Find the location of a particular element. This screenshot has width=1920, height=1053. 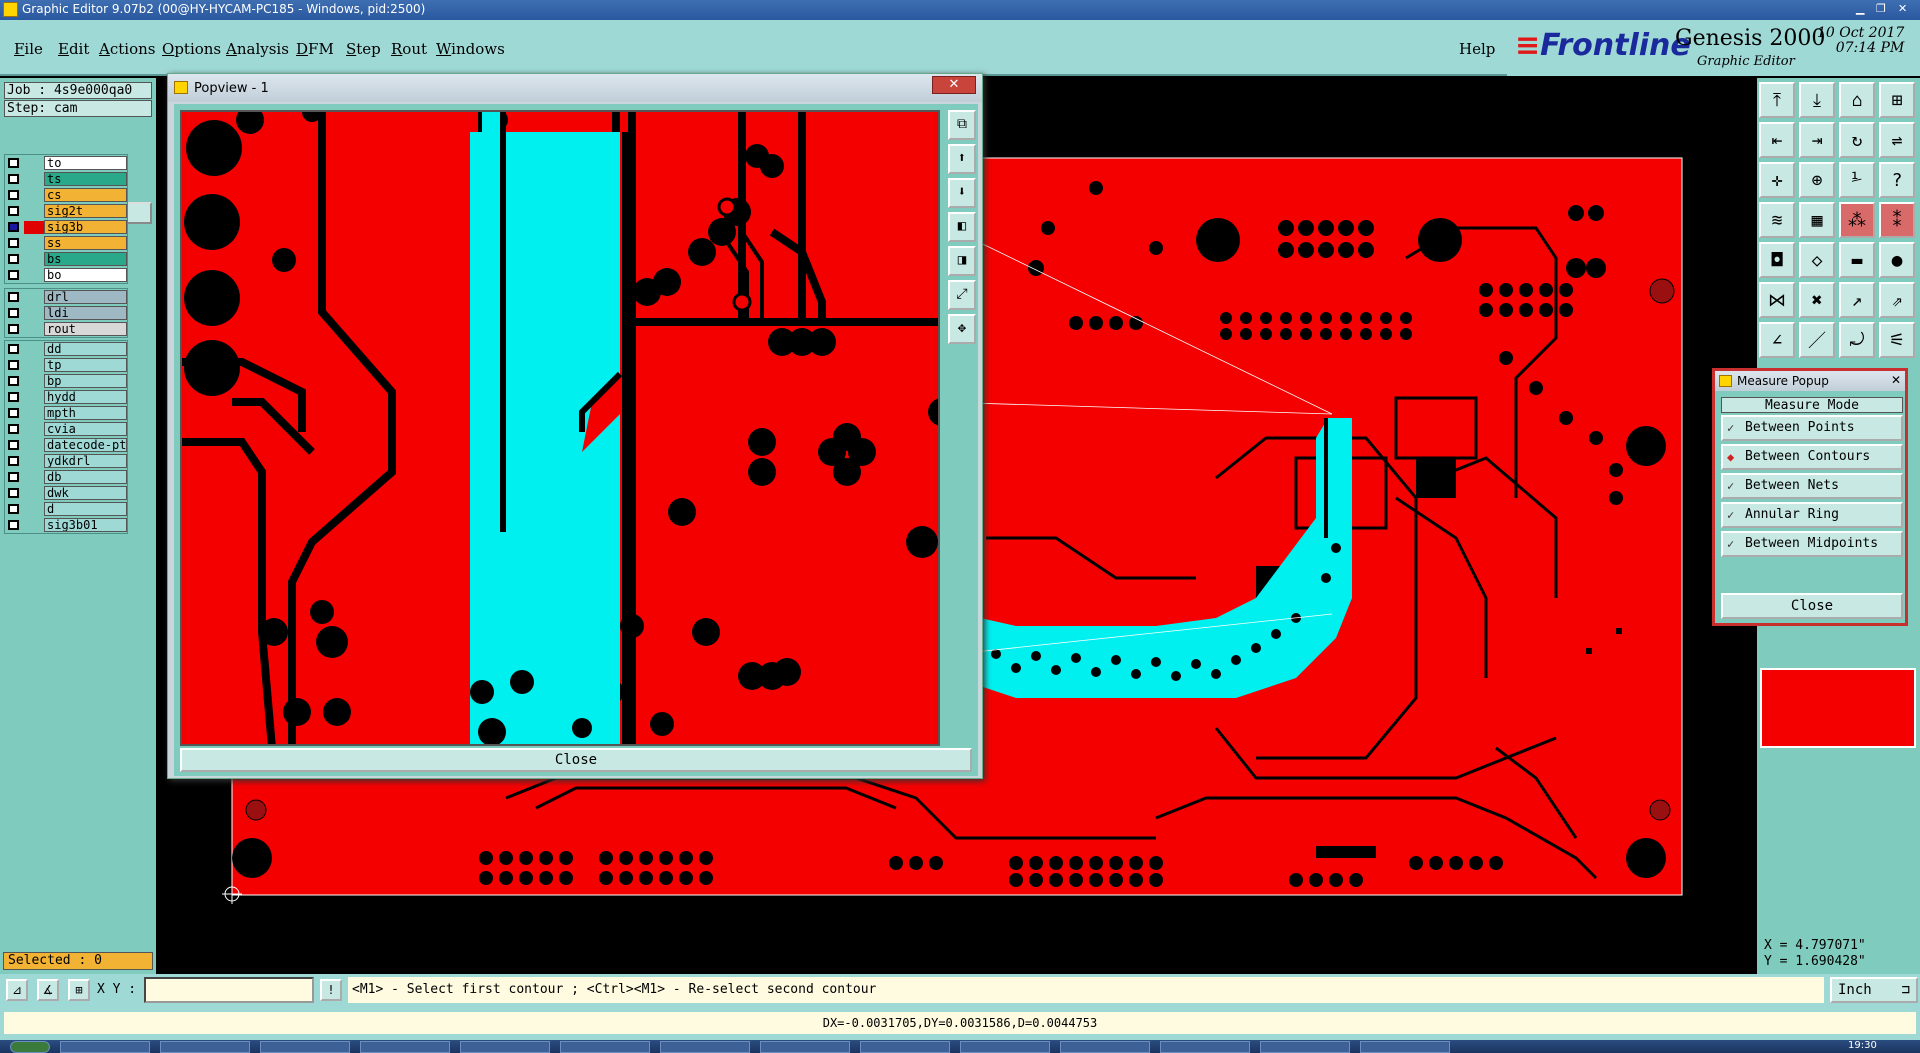

layer-row: cvia is located at coordinates (66, 429).